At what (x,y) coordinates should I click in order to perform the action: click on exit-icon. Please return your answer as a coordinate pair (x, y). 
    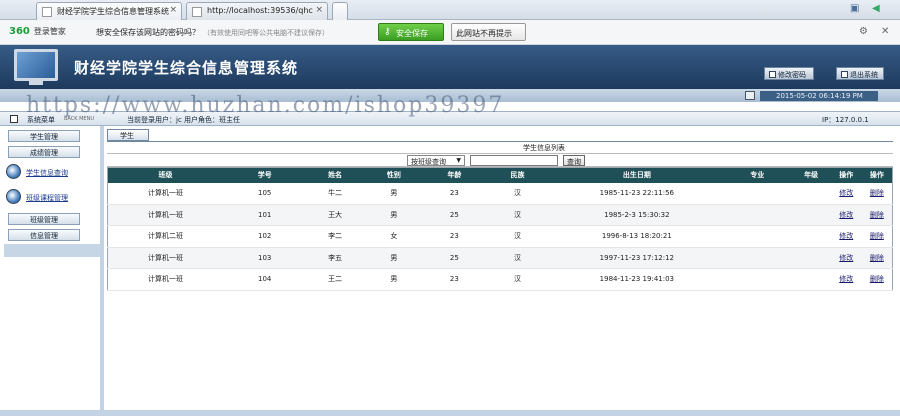
    Looking at the image, I should click on (844, 74).